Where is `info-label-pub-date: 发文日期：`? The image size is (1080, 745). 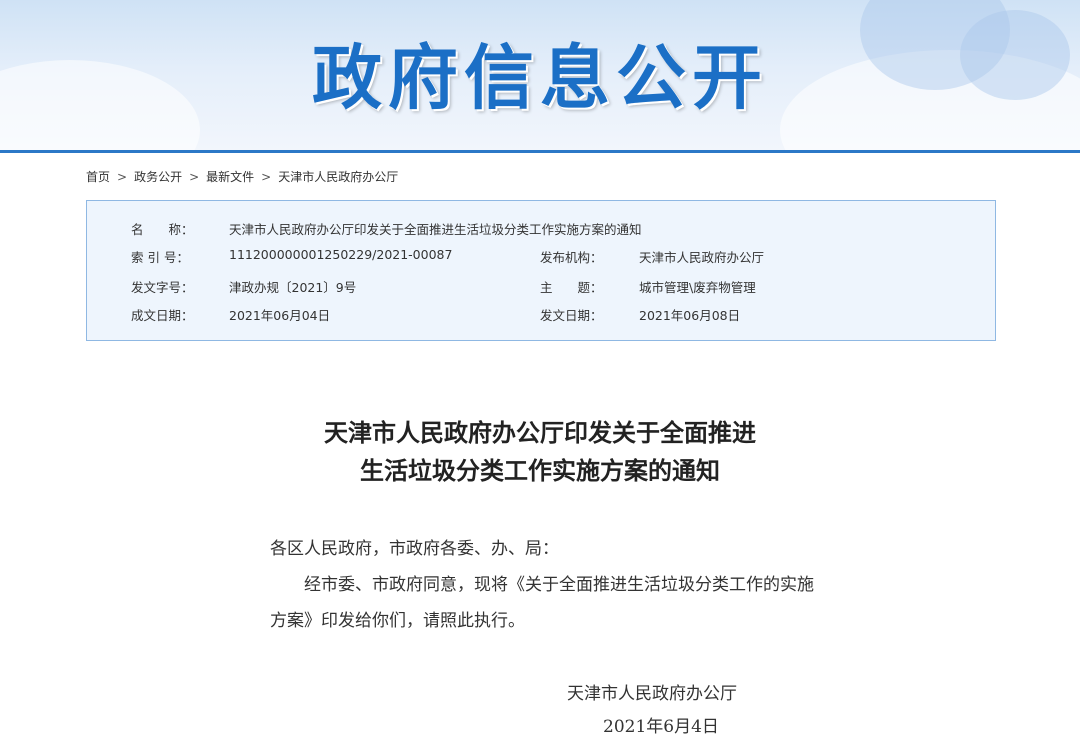
info-label-pub-date: 发文日期： is located at coordinates (571, 315).